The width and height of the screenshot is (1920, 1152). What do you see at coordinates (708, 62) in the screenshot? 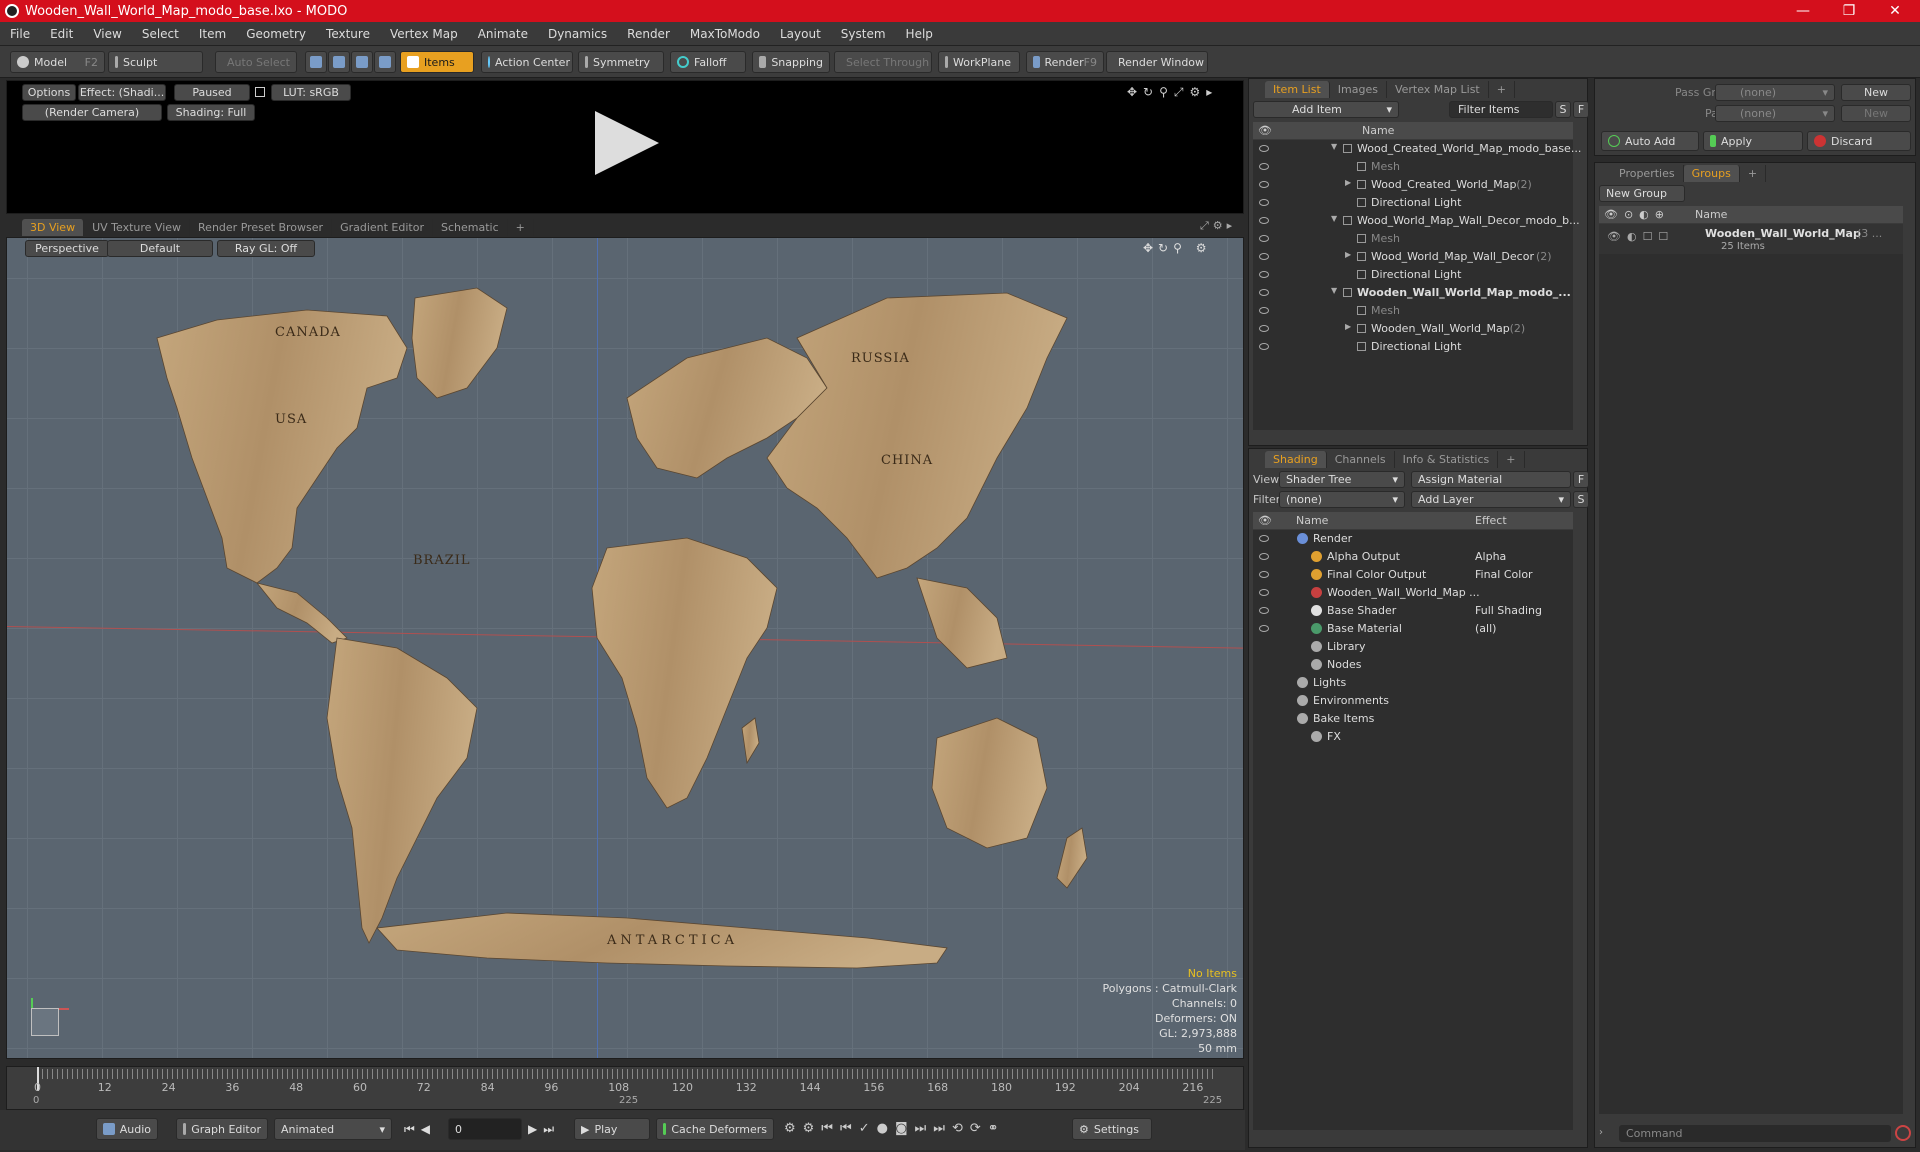
I see `falloff-button: Falloff` at bounding box center [708, 62].